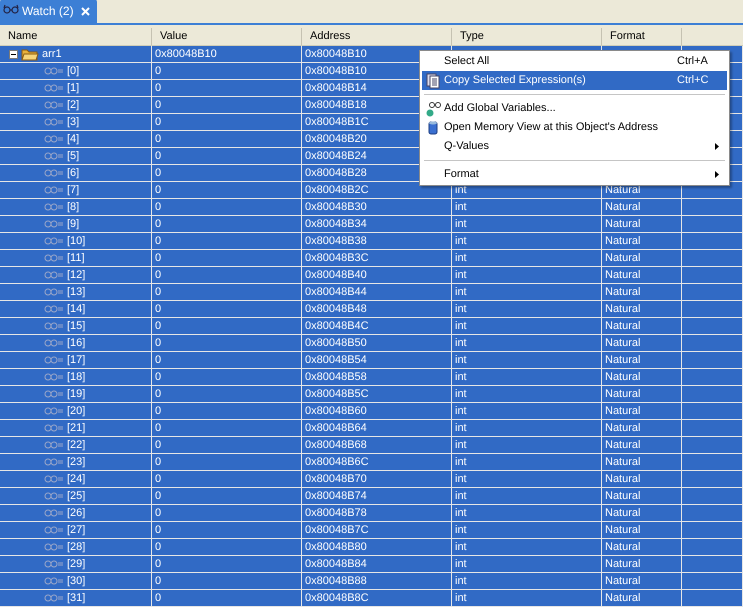 The width and height of the screenshot is (743, 611). Describe the element at coordinates (76, 275) in the screenshot. I see `variable-name: [12]` at that location.